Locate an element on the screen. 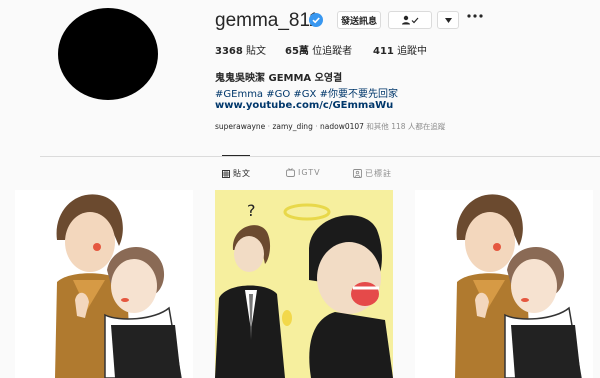 The width and height of the screenshot is (600, 378). igtv-icon is located at coordinates (290, 172).